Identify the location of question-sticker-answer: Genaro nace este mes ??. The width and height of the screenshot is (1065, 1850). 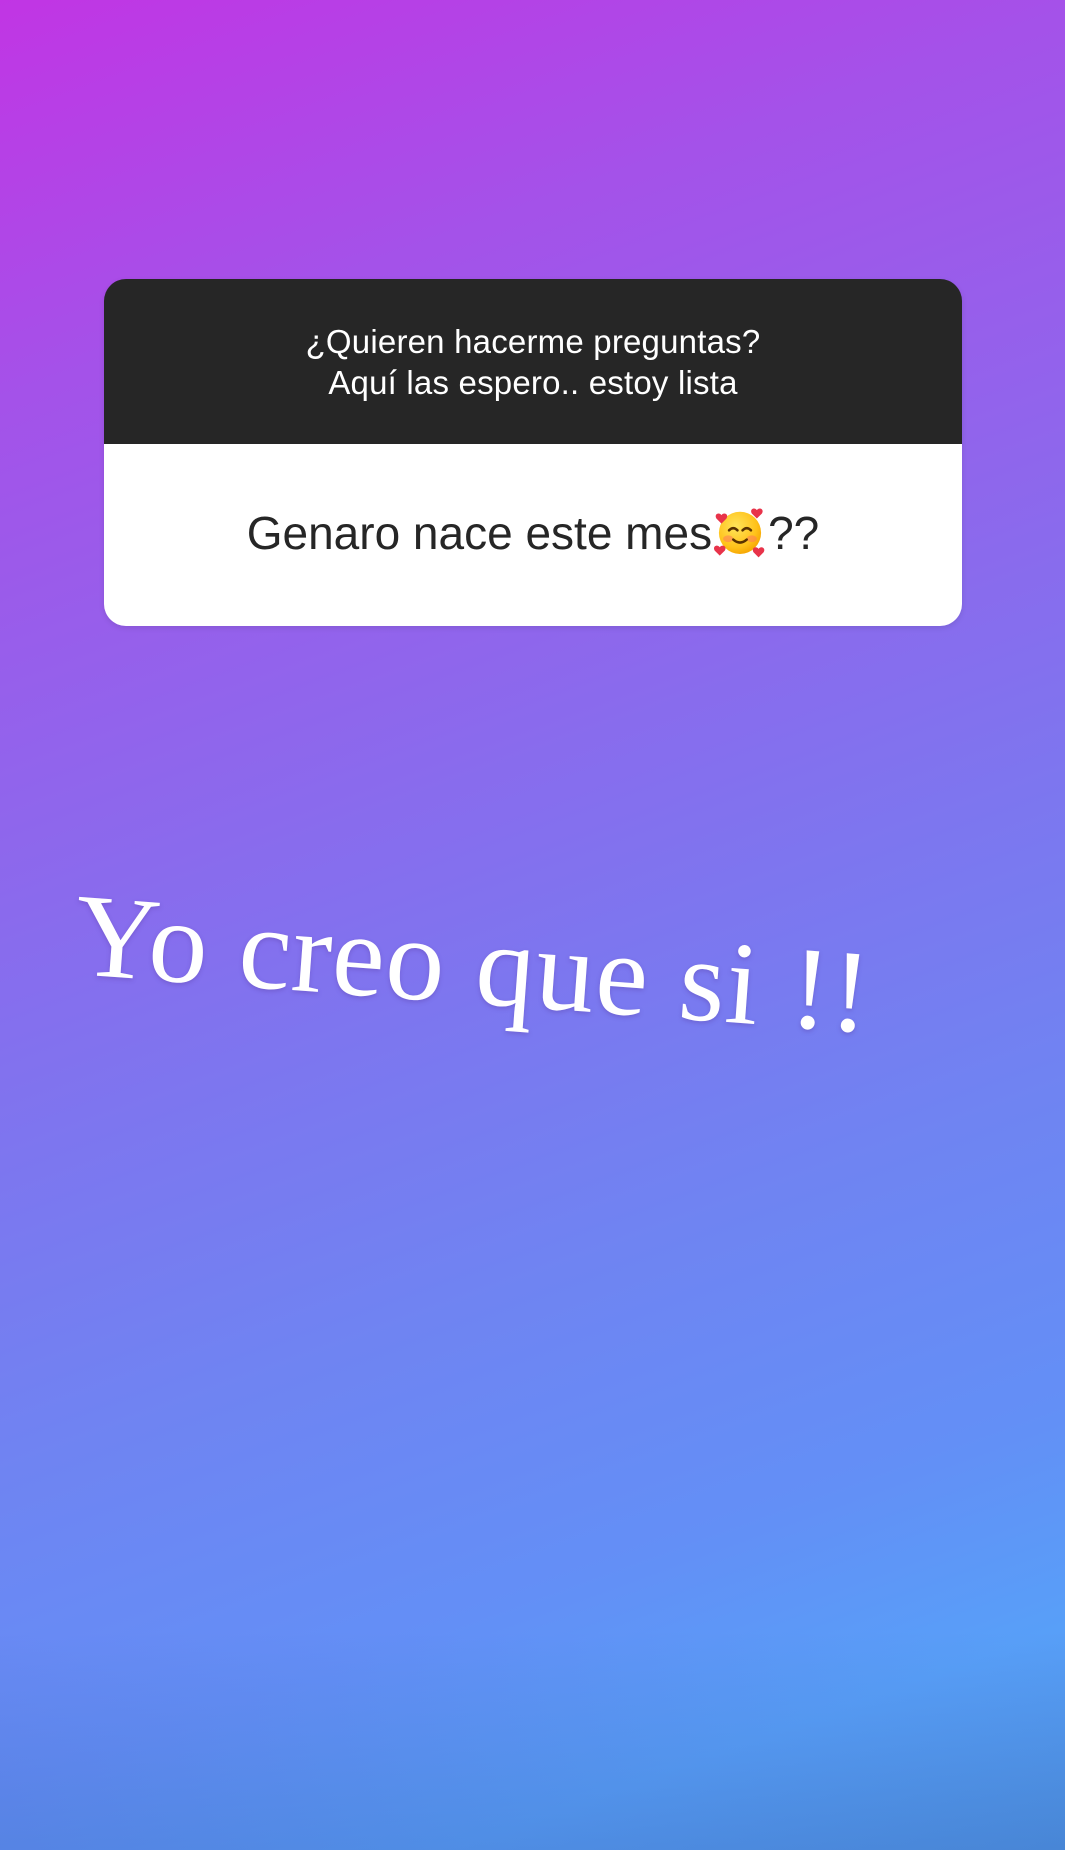
(533, 535).